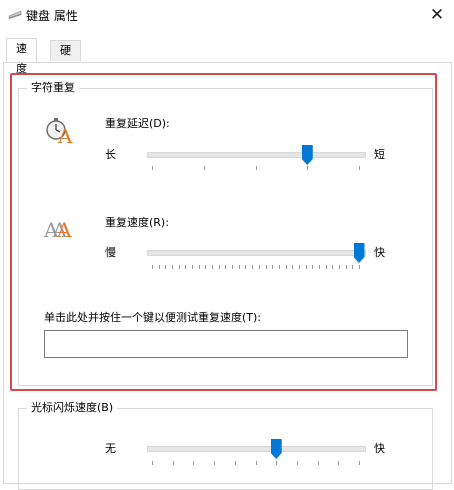  What do you see at coordinates (52, 16) in the screenshot?
I see `window-title: 键盘 属性` at bounding box center [52, 16].